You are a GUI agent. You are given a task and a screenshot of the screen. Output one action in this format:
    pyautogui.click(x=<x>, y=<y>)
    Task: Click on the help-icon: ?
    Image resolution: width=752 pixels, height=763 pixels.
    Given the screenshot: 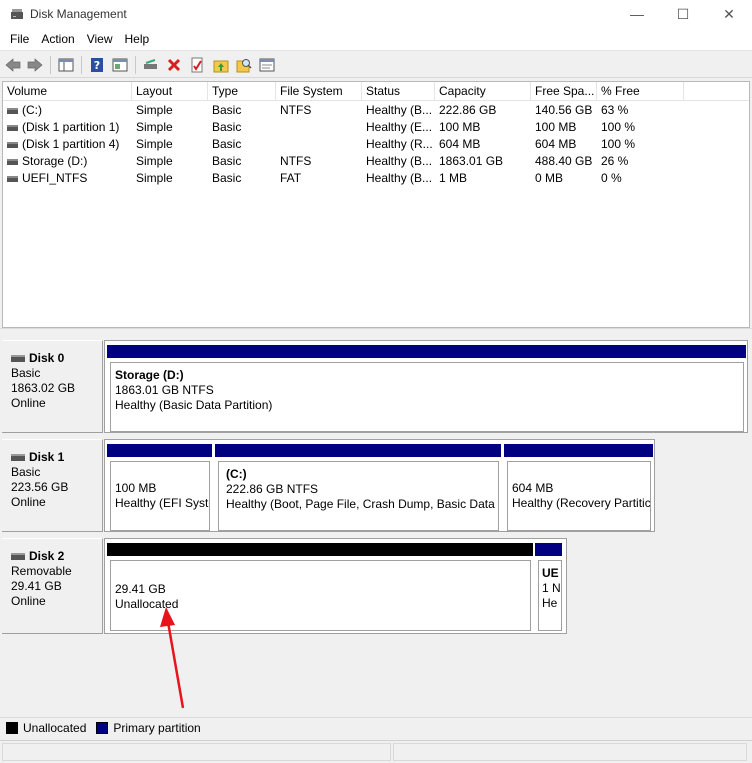 What is the action you would take?
    pyautogui.click(x=97, y=65)
    